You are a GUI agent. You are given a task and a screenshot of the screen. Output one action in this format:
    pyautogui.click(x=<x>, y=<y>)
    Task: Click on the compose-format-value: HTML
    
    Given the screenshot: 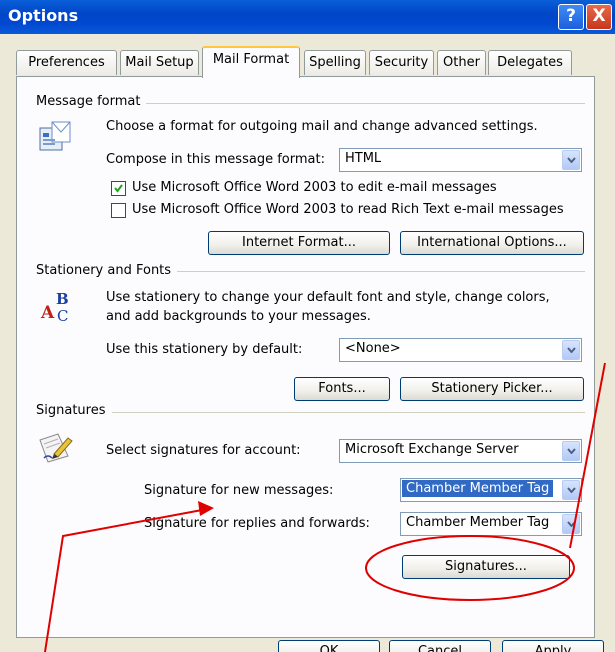 What is the action you would take?
    pyautogui.click(x=363, y=158)
    